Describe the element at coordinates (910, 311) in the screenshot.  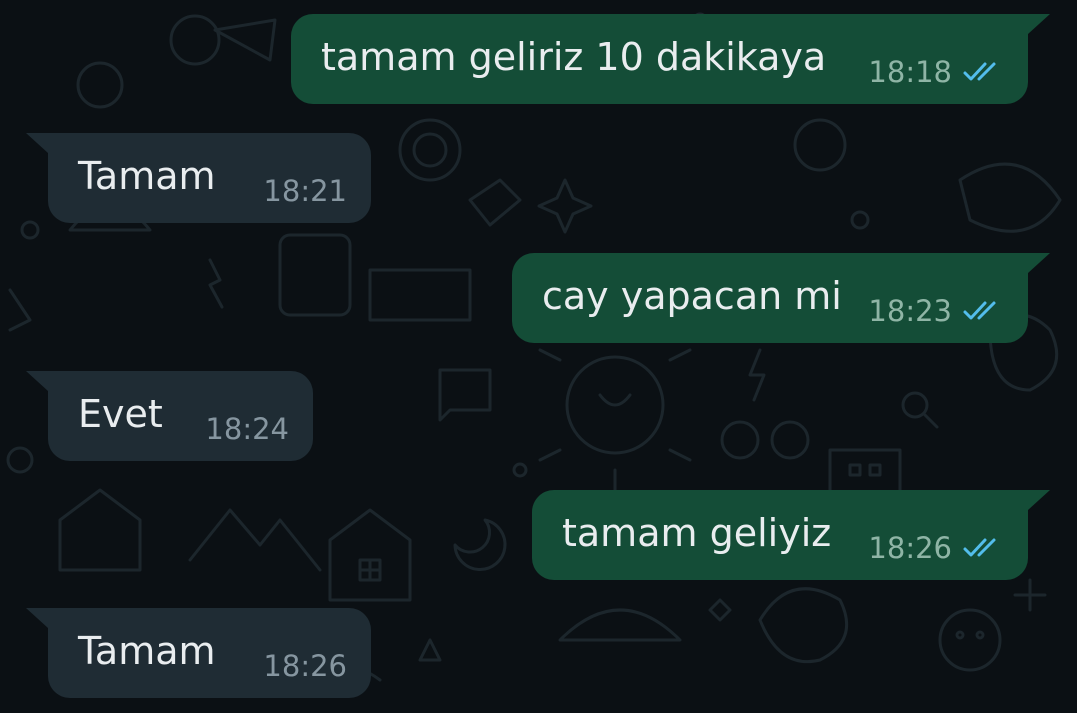
I see `message-time: 18:23` at that location.